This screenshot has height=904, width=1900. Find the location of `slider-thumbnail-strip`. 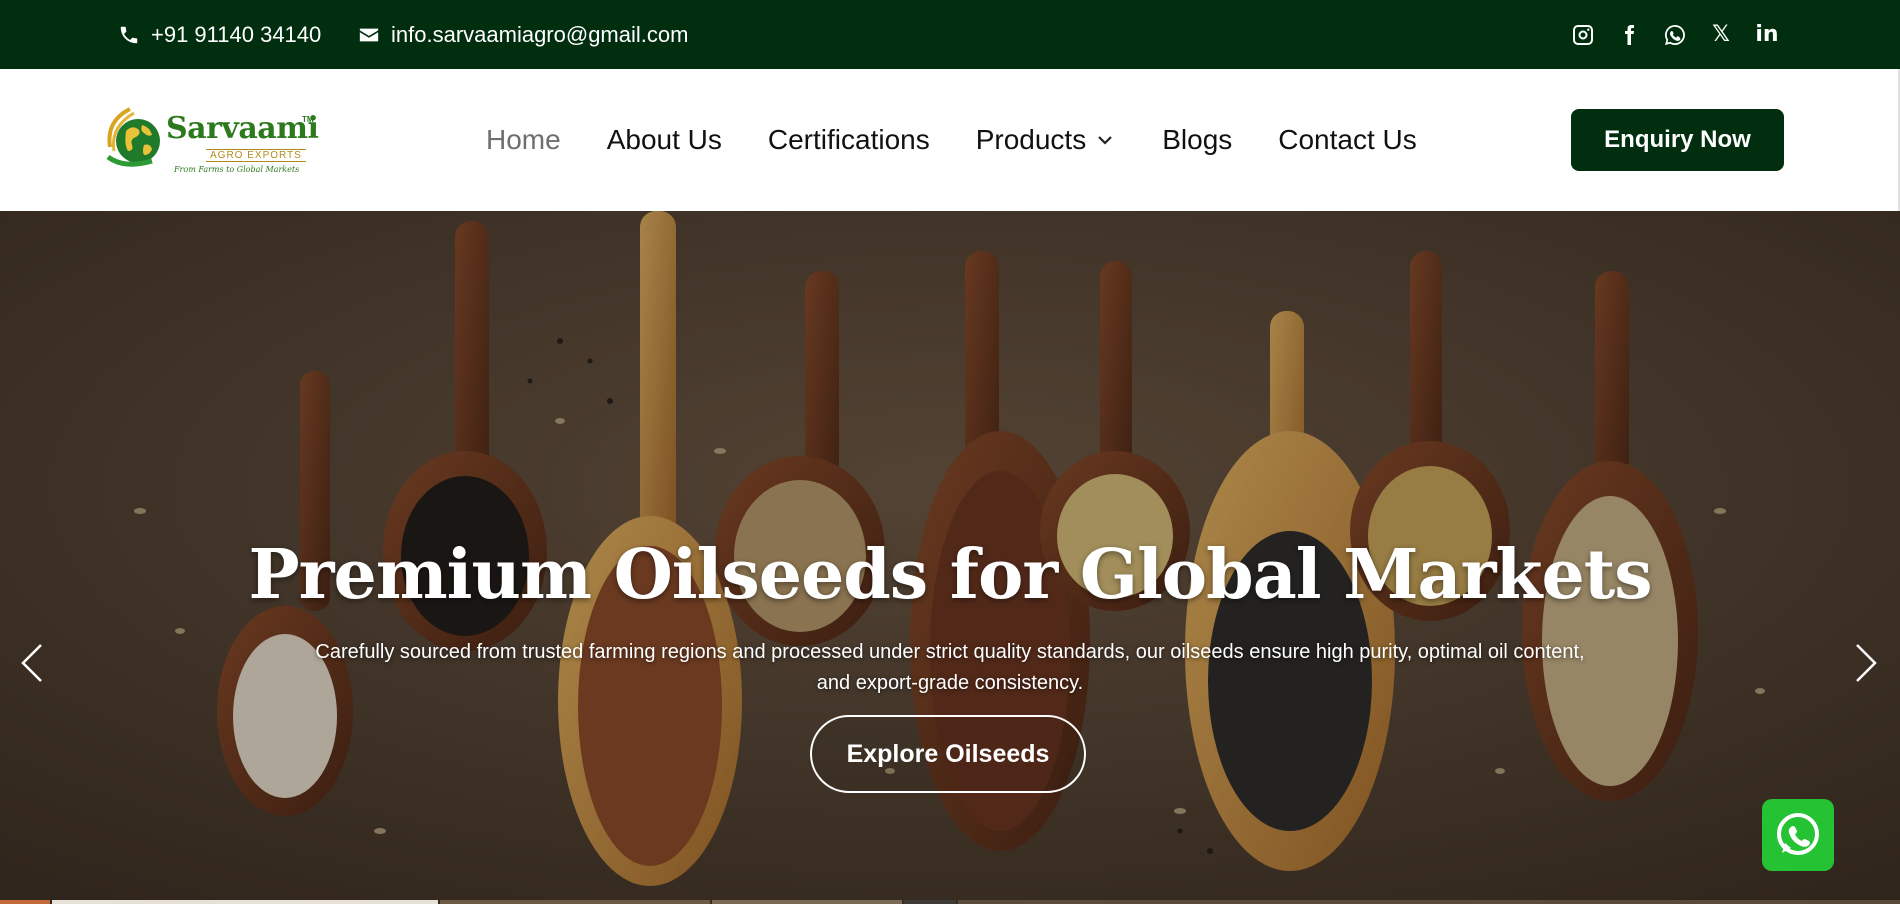

slider-thumbnail-strip is located at coordinates (950, 902).